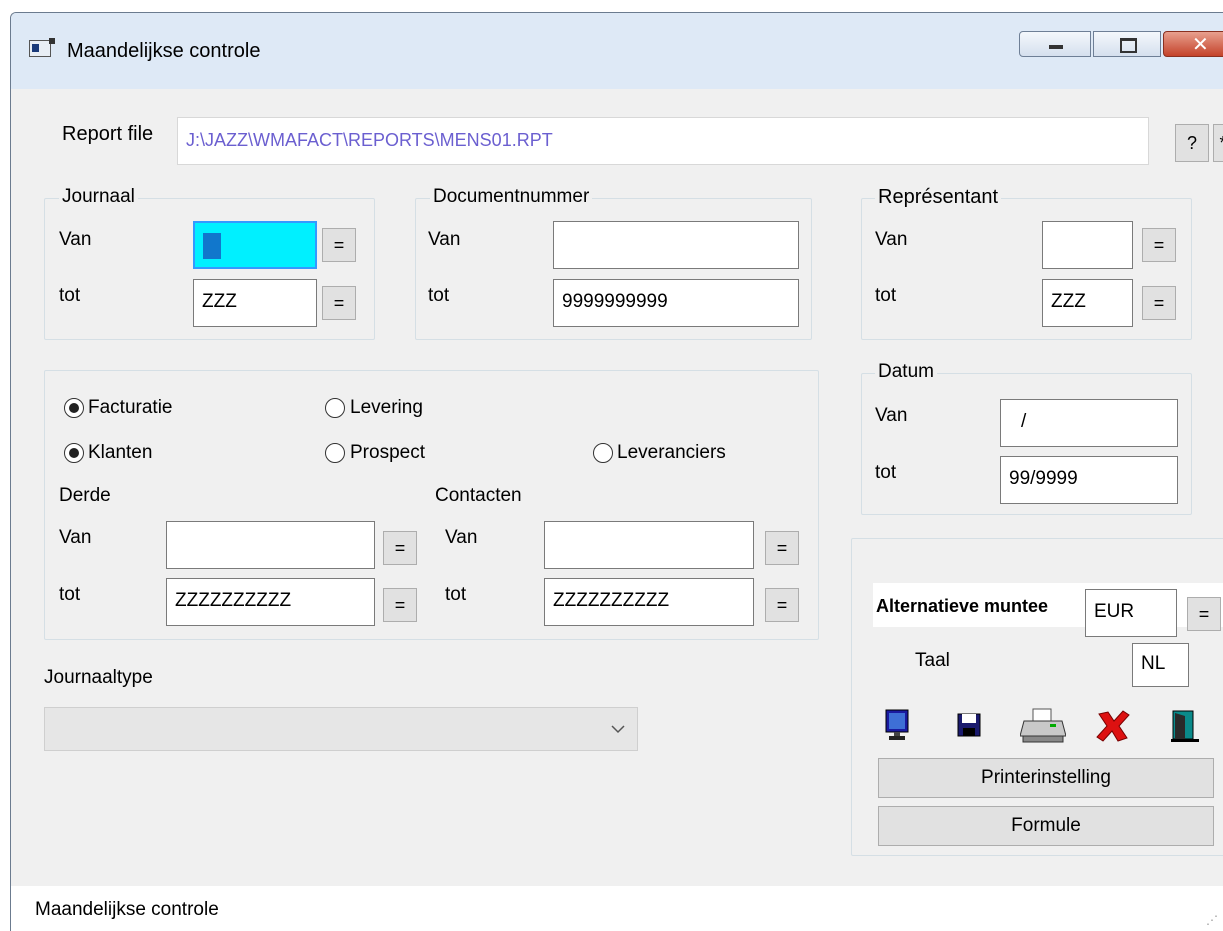  What do you see at coordinates (1200, 45) in the screenshot?
I see `close-icon: ✕` at bounding box center [1200, 45].